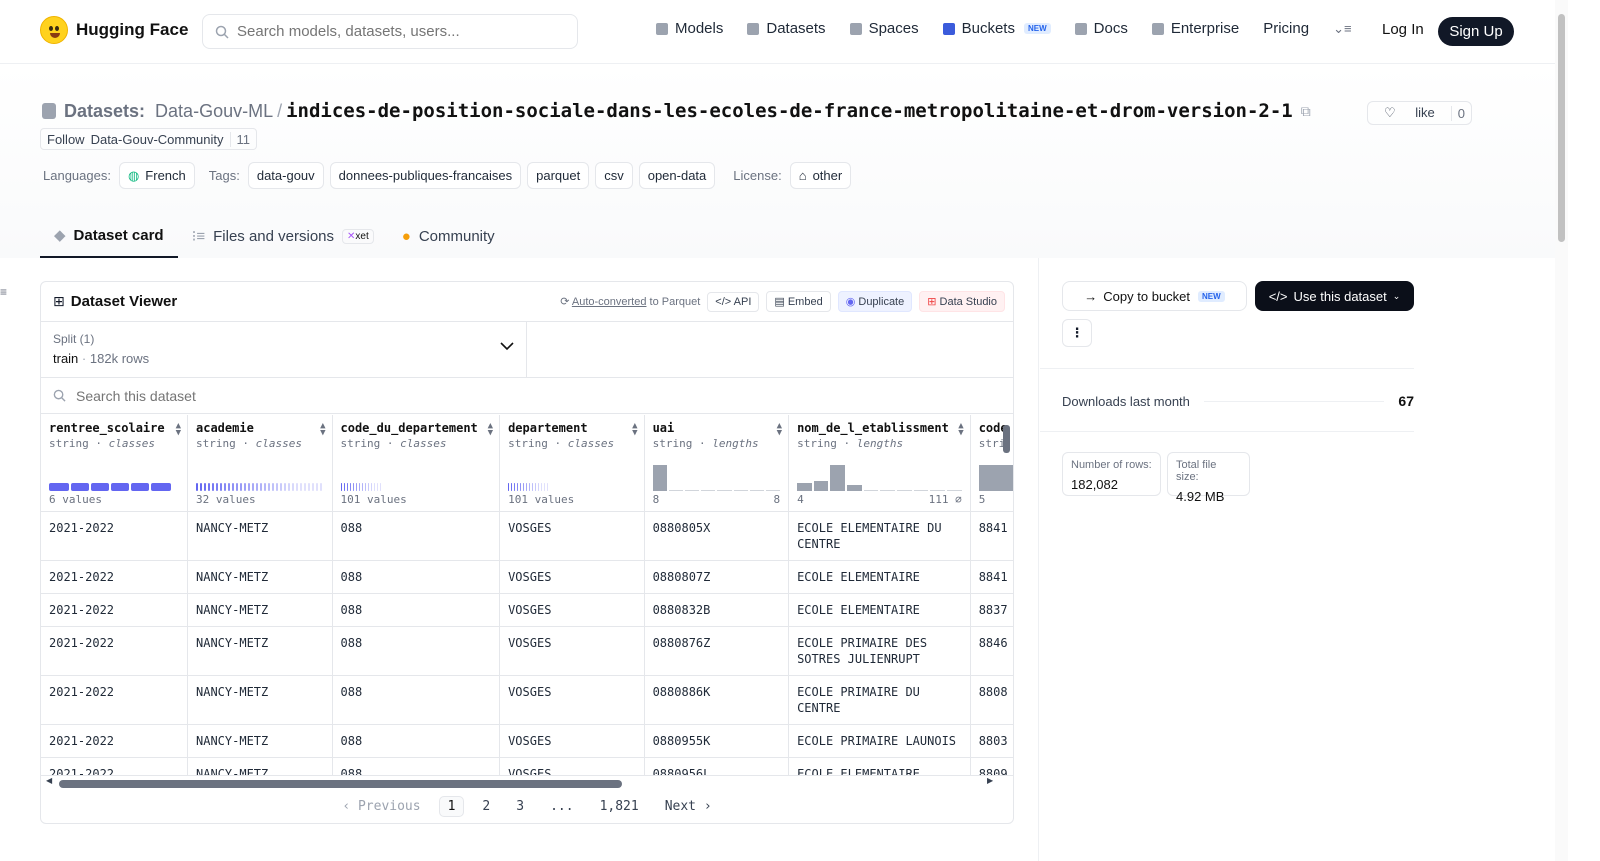  What do you see at coordinates (448, 236) in the screenshot?
I see `tab-community: ● Community` at bounding box center [448, 236].